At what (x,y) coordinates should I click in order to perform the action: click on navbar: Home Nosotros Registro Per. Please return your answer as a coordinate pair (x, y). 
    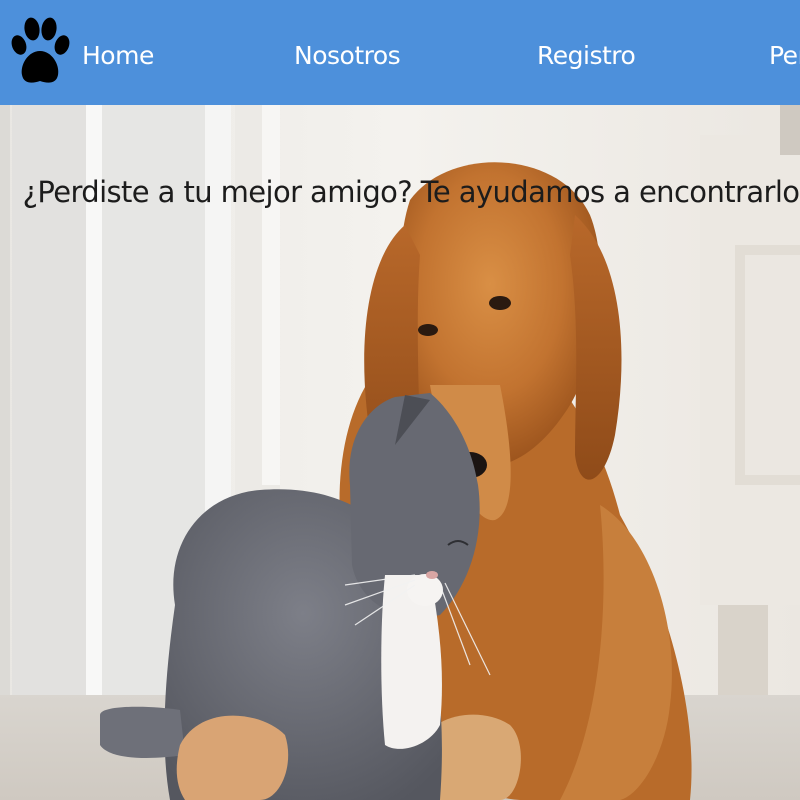
    Looking at the image, I should click on (400, 52).